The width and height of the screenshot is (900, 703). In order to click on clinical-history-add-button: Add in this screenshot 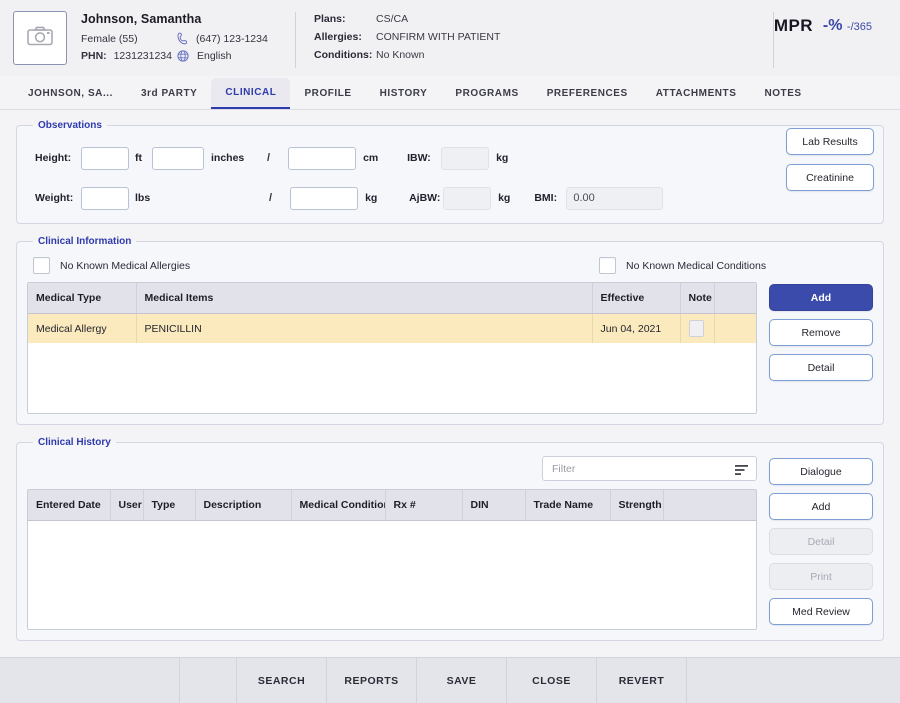, I will do `click(821, 506)`.